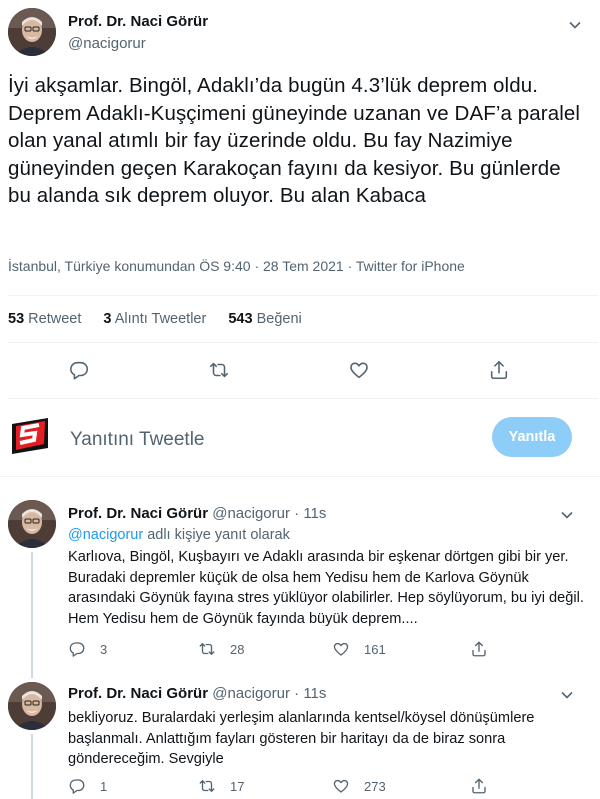 This screenshot has width=600, height=799. Describe the element at coordinates (87, 649) in the screenshot. I see `reply-action: 3` at that location.